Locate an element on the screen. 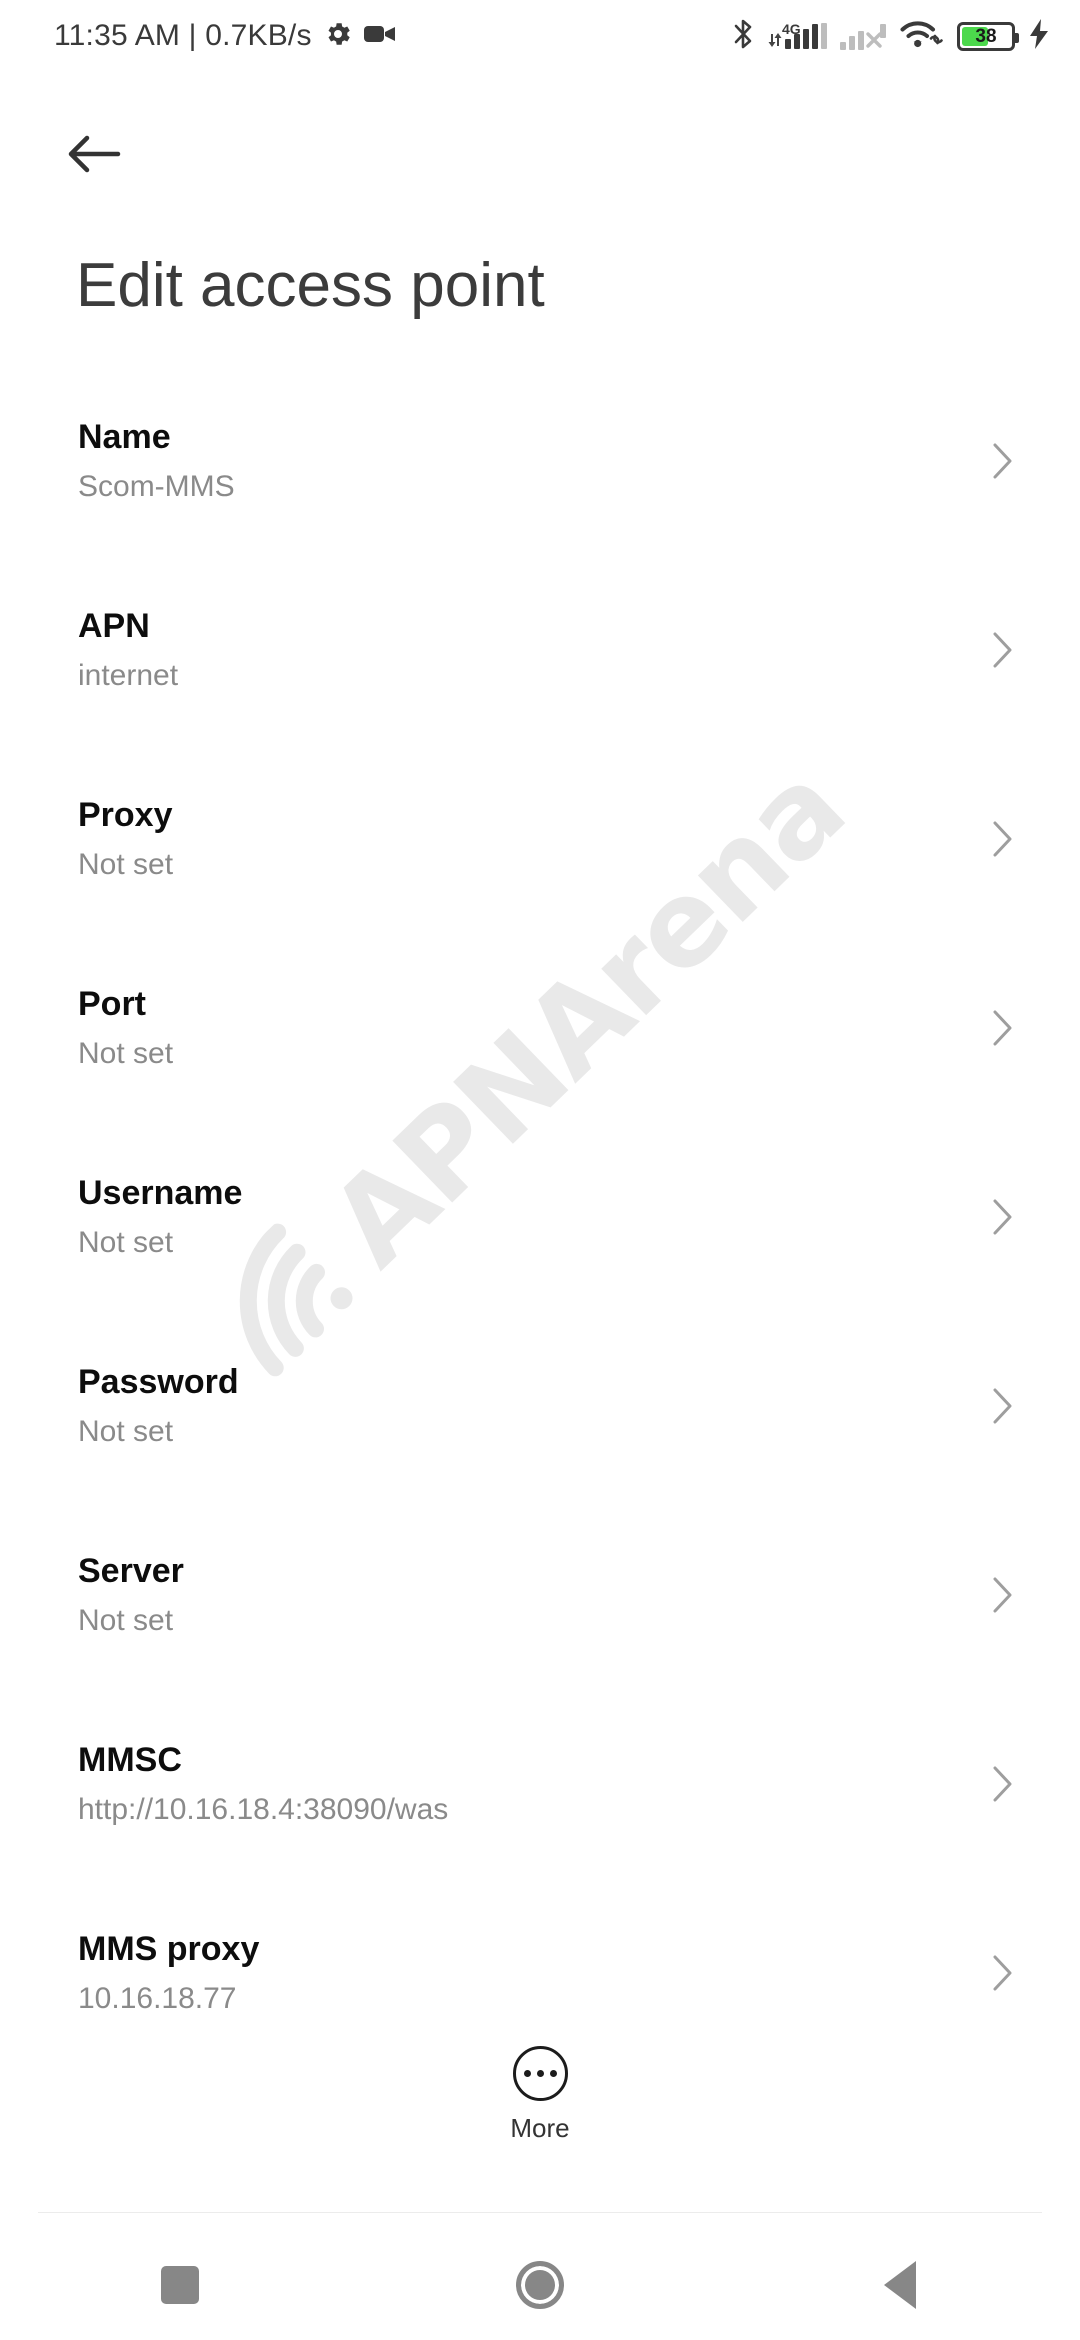 The height and width of the screenshot is (2340, 1080). back-arrow-icon is located at coordinates (94, 154).